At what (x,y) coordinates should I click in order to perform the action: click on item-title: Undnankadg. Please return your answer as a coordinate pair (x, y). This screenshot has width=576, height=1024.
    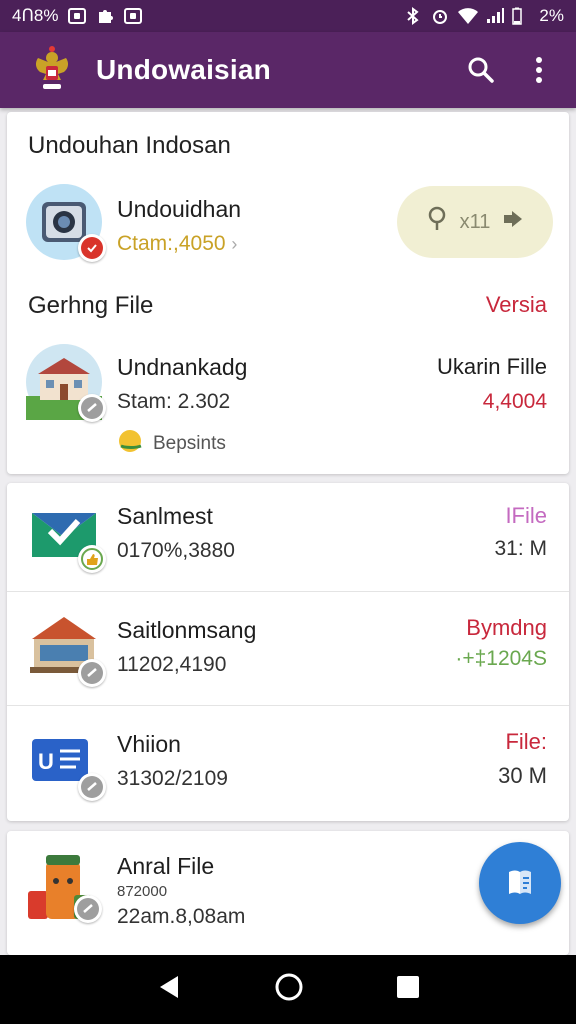
    Looking at the image, I should click on (182, 367).